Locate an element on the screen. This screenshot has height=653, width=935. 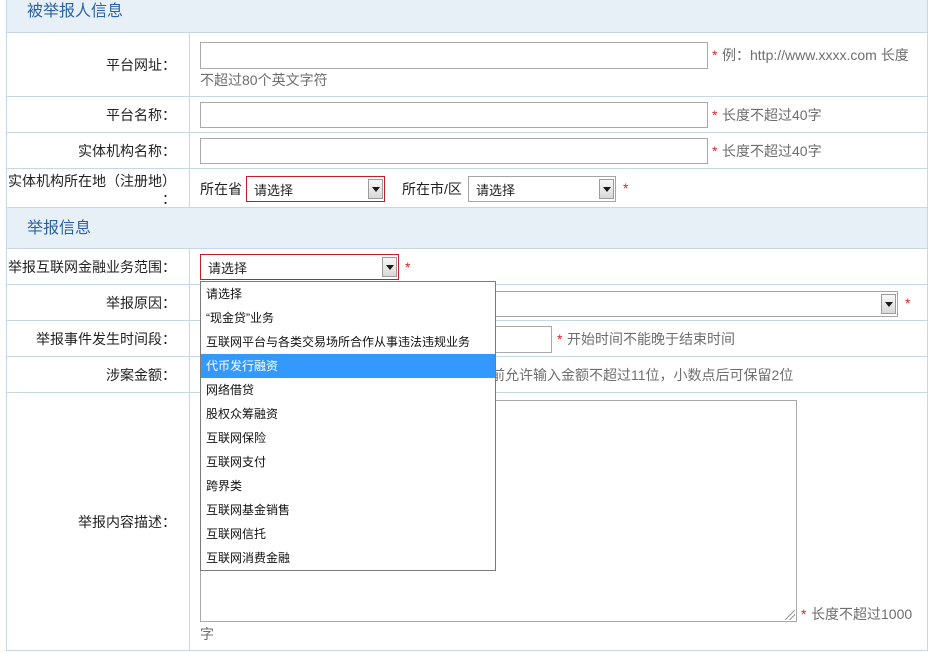
form-row-entity-location: 实体机构所在地（注册地） ： 所在省 请选择 所在市/区 请选择 * is located at coordinates (467, 188).